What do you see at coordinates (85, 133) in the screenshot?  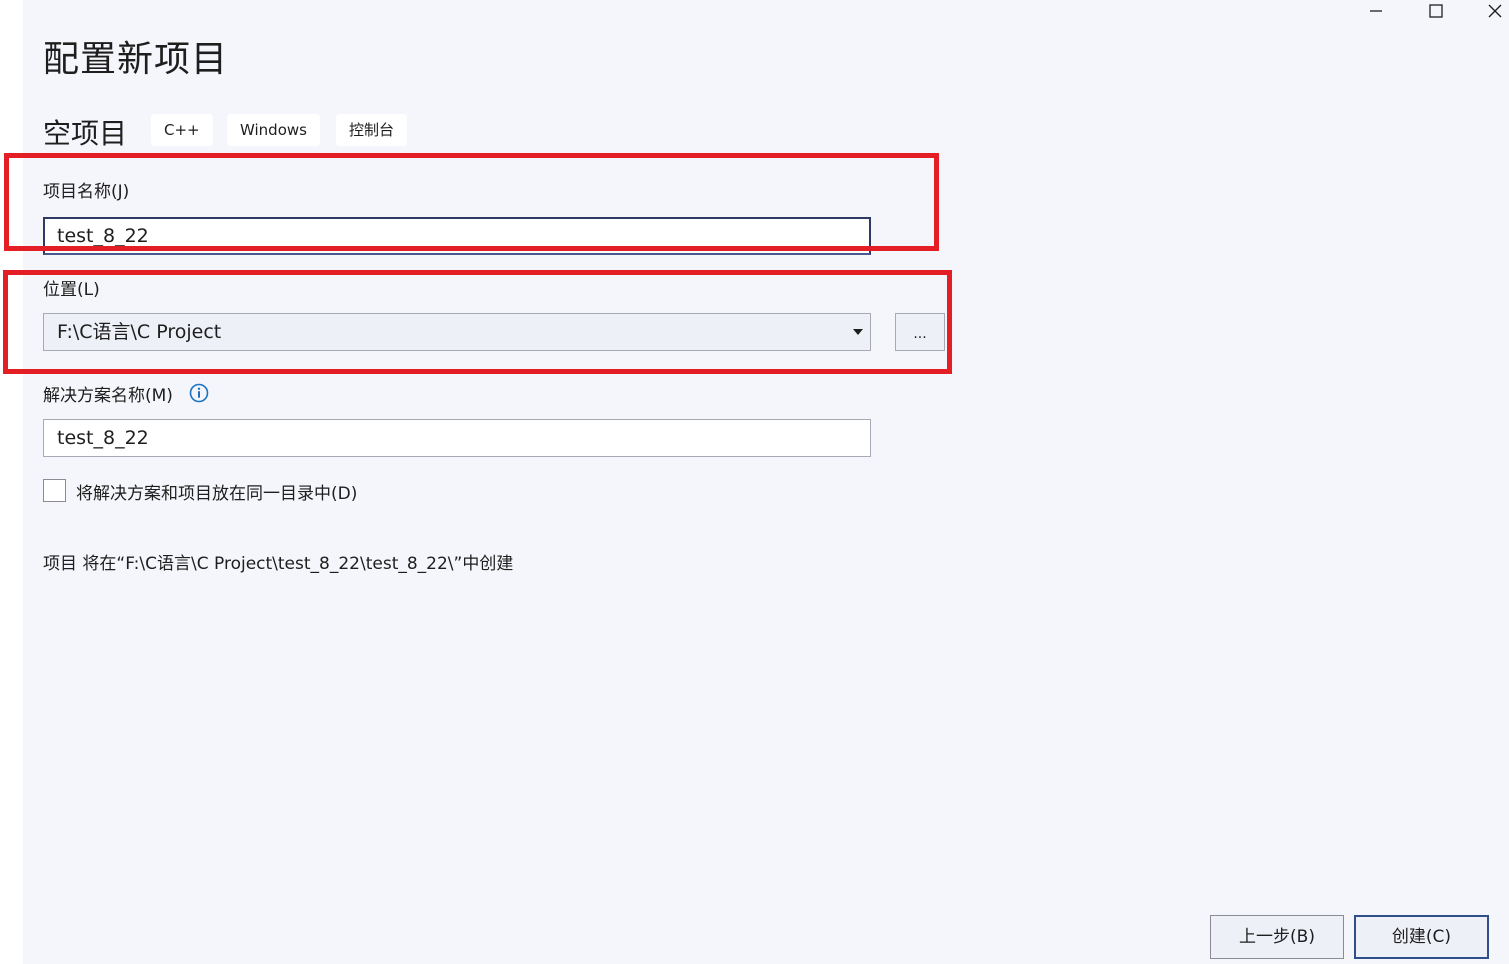 I see `template-name: 空项目` at bounding box center [85, 133].